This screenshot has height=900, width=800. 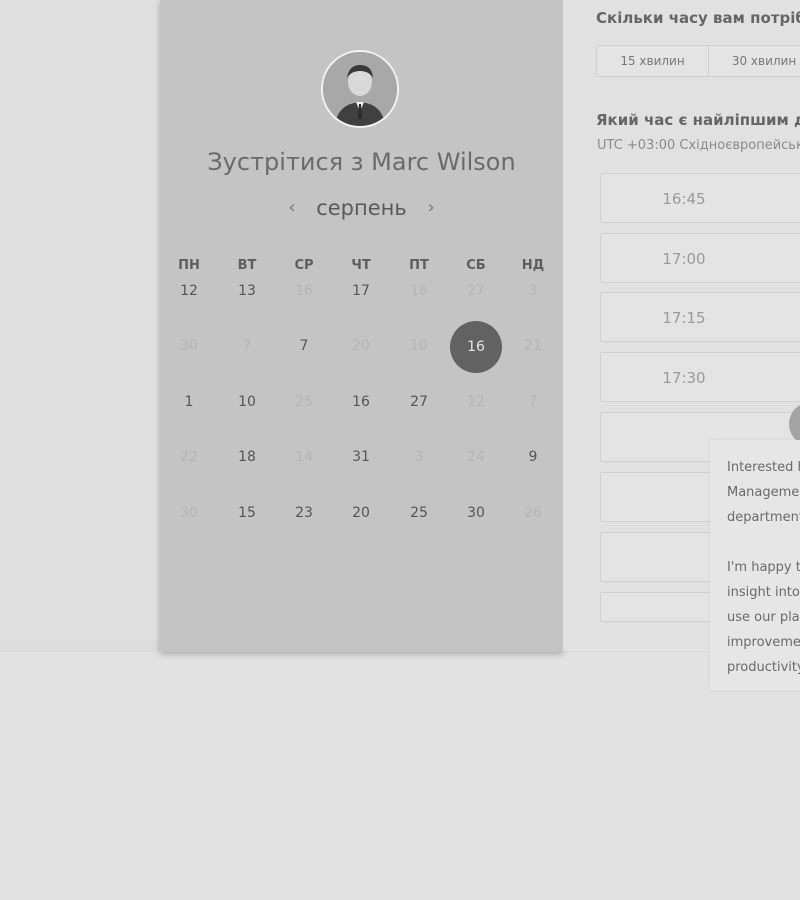 What do you see at coordinates (700, 377) in the screenshot?
I see `time-slot: 17:30` at bounding box center [700, 377].